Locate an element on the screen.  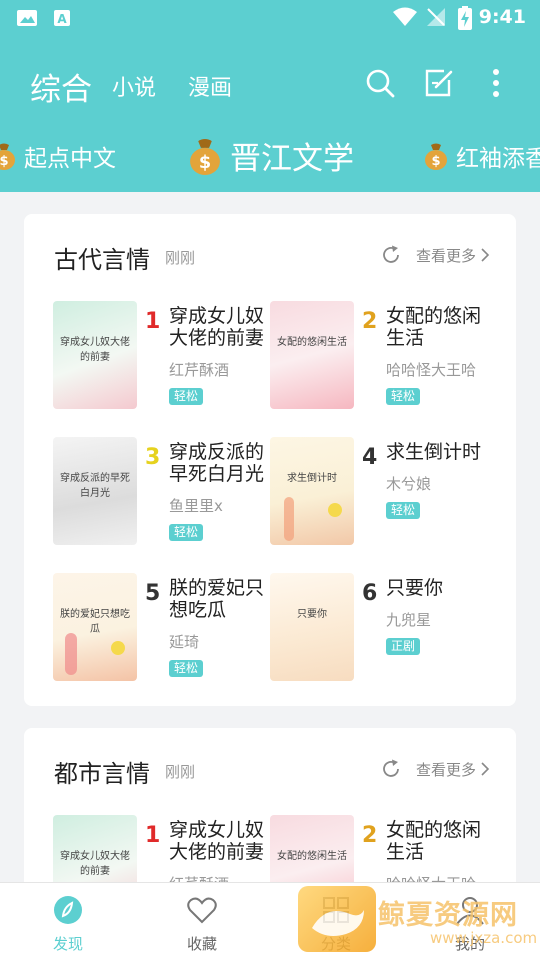
book-cover: 求生倒计时 is located at coordinates (312, 491).